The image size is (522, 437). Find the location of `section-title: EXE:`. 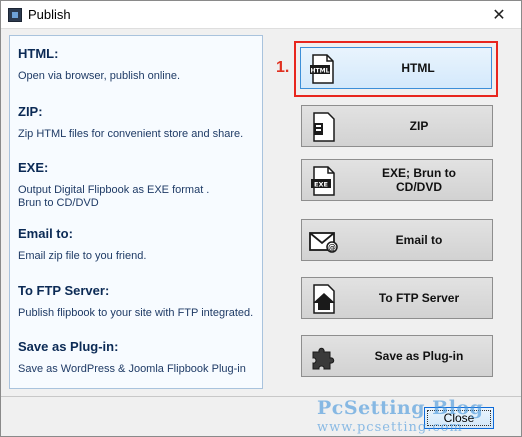

section-title: EXE: is located at coordinates (33, 167).